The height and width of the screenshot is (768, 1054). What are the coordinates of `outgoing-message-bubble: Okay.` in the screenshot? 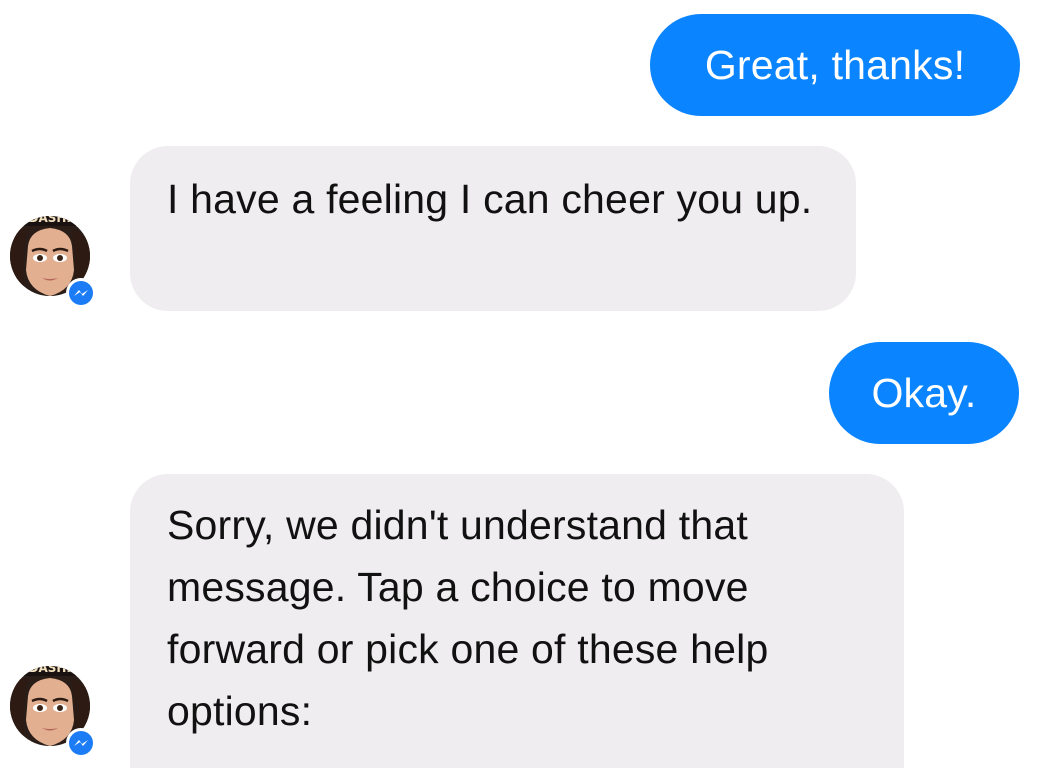 It's located at (924, 393).